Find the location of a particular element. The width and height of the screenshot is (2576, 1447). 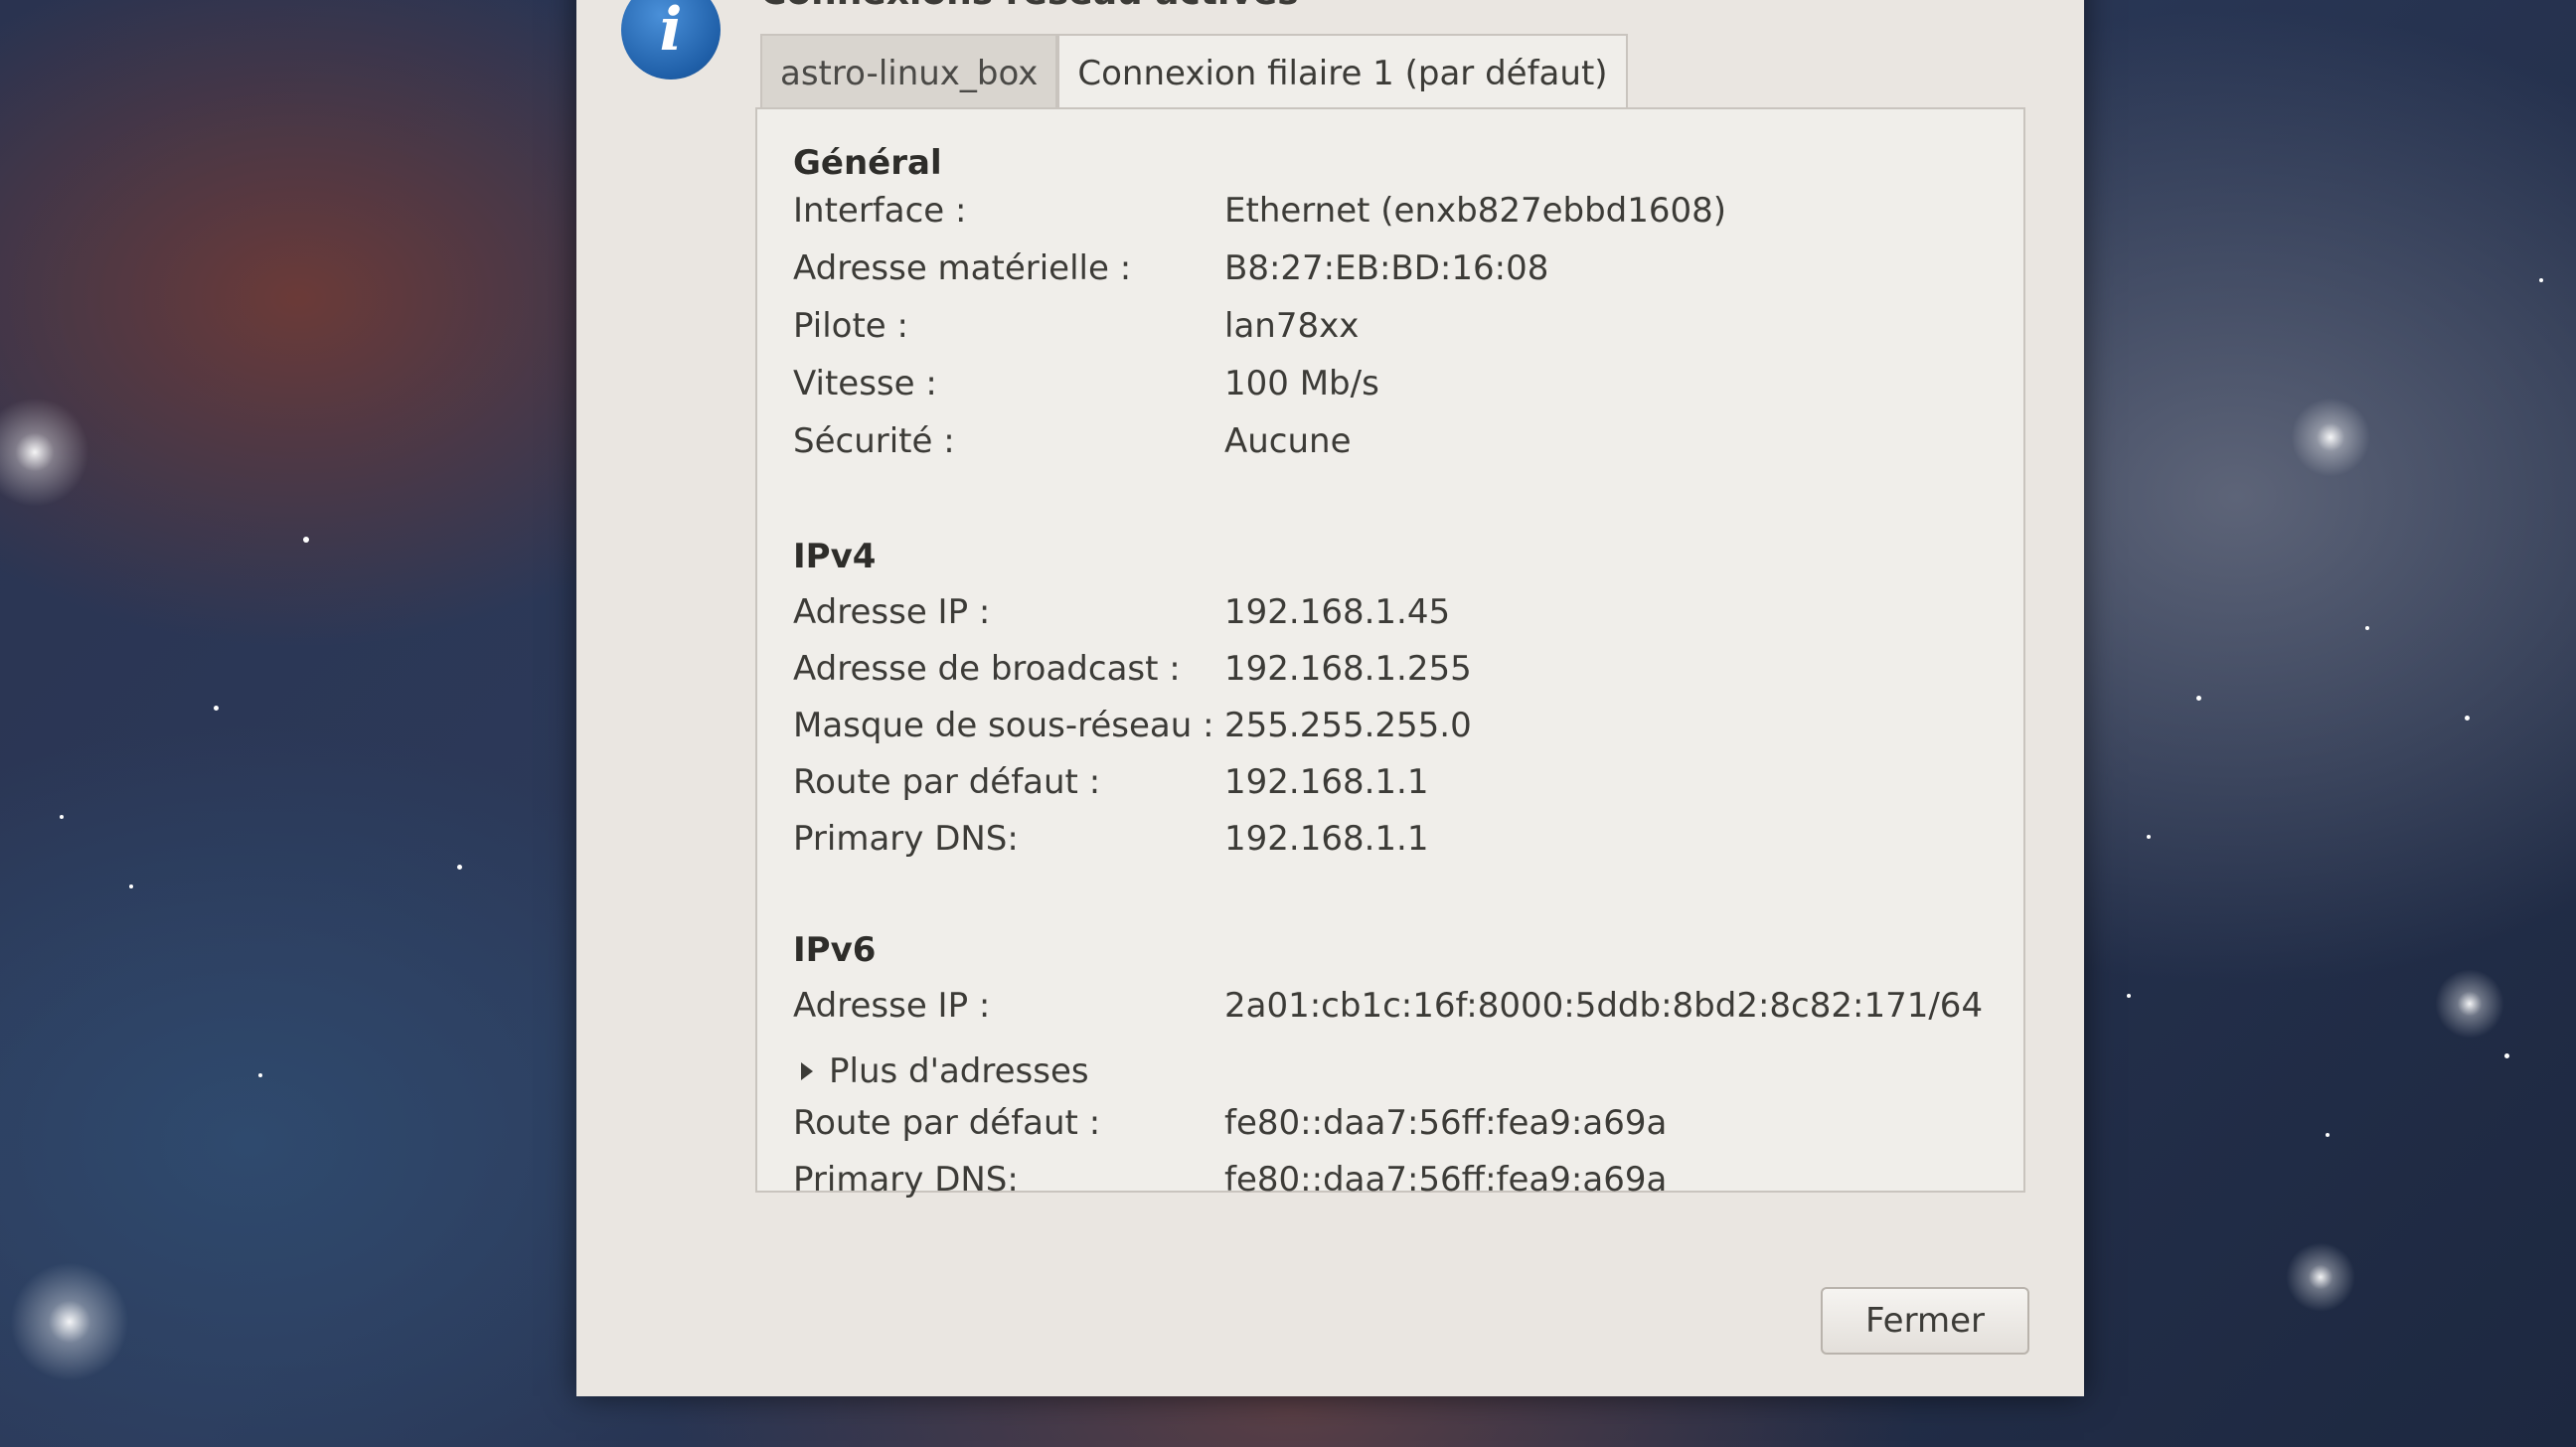

security-row: Sécurité : Aucune is located at coordinates (1390, 447).